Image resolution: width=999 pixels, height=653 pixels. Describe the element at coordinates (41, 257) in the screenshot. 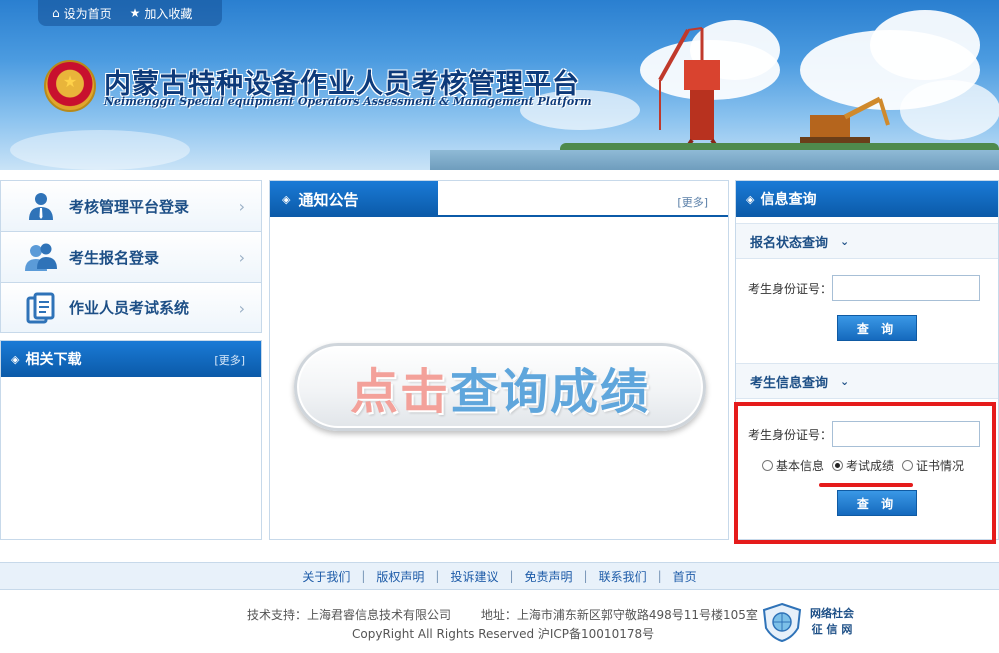

I see `users-icon` at that location.